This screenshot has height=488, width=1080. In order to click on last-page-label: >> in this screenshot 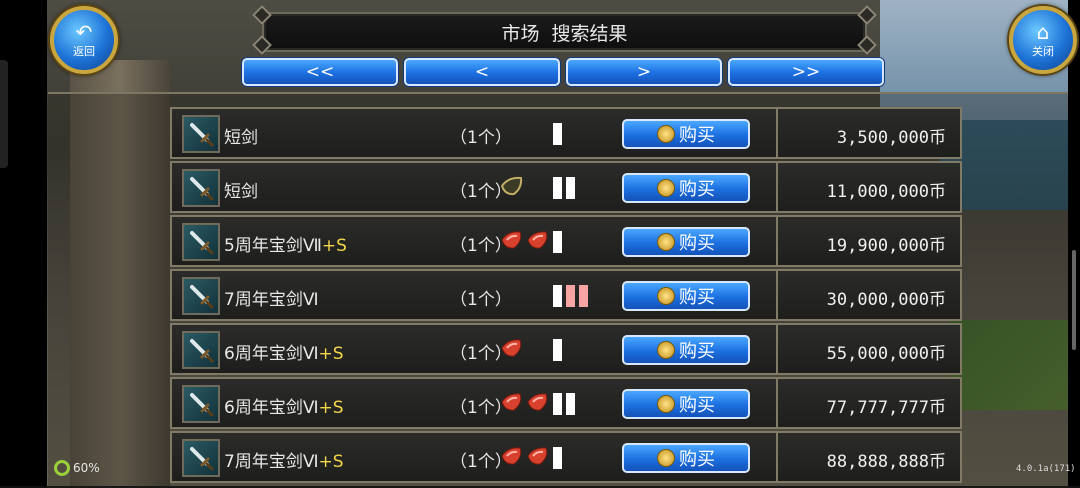, I will do `click(806, 72)`.